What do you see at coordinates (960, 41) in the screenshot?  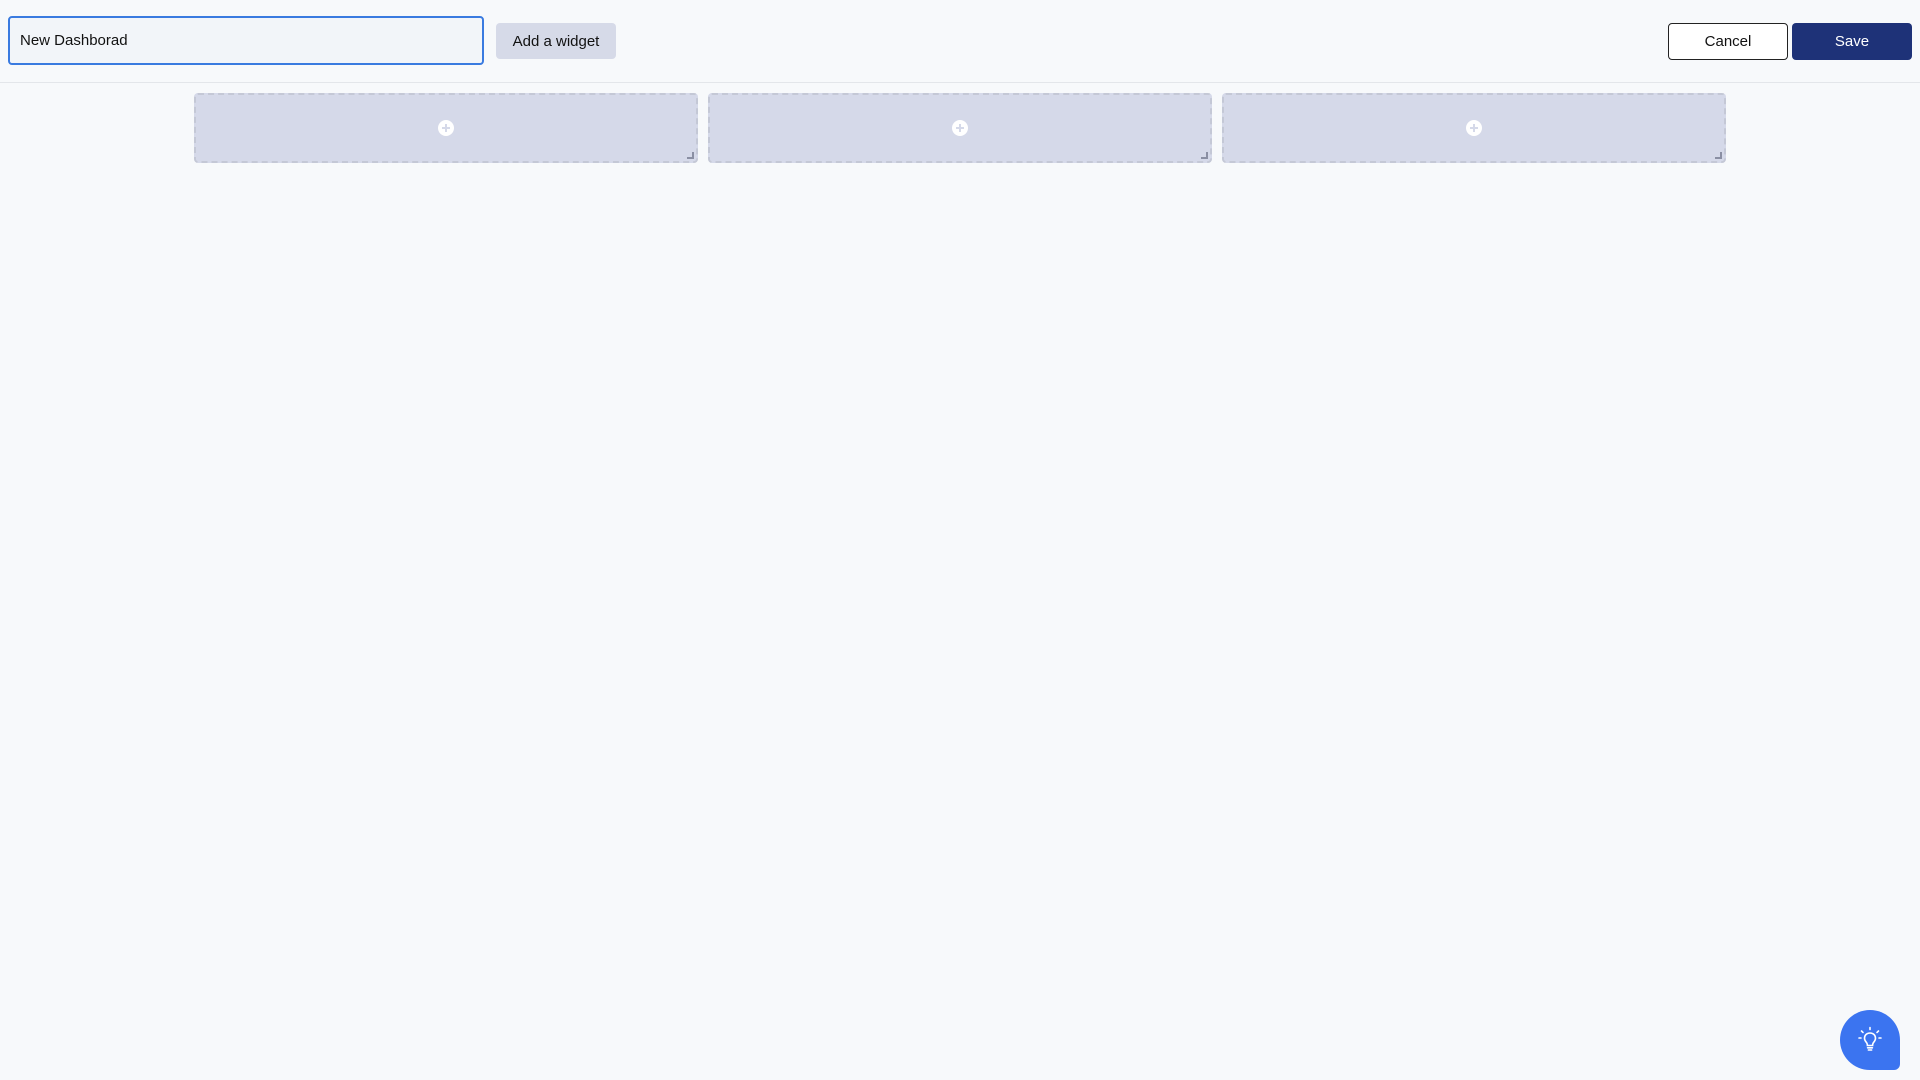 I see `editor-toolbar: Add a widget Cancel Save` at bounding box center [960, 41].